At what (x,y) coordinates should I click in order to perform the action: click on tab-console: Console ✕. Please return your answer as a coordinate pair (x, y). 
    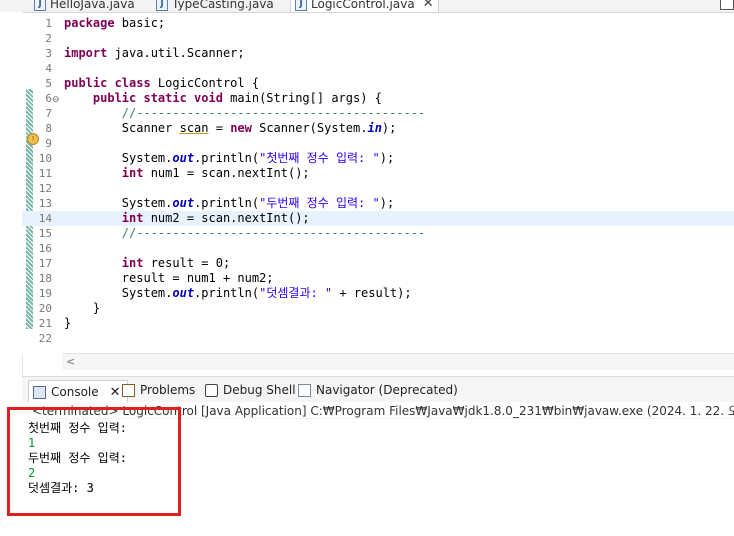
    Looking at the image, I should click on (78, 391).